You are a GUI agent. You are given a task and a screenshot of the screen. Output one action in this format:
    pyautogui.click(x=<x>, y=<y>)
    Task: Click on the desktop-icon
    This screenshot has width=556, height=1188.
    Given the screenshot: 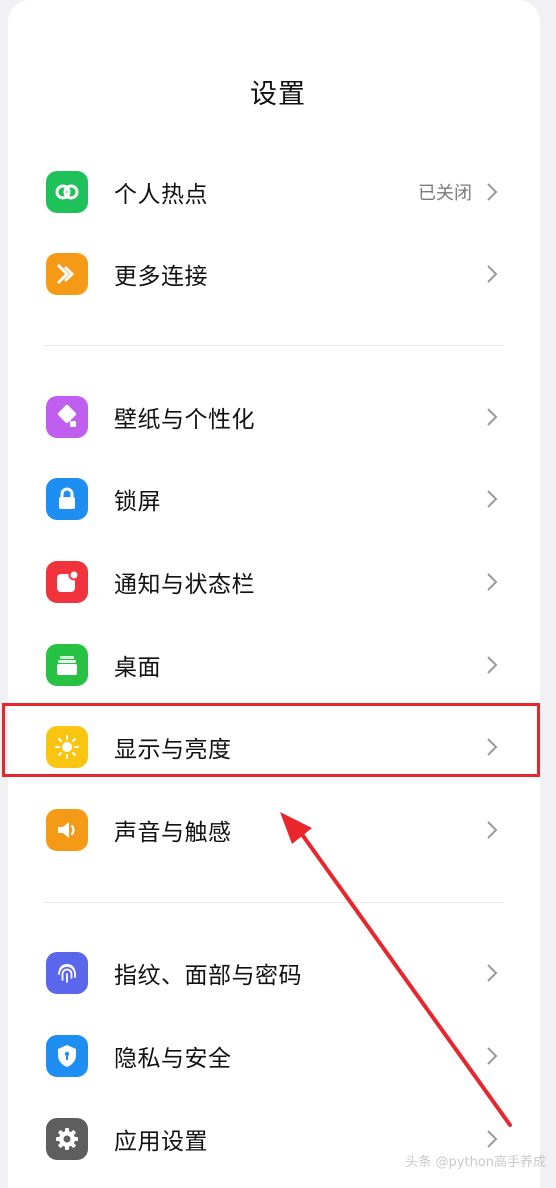 What is the action you would take?
    pyautogui.click(x=67, y=665)
    